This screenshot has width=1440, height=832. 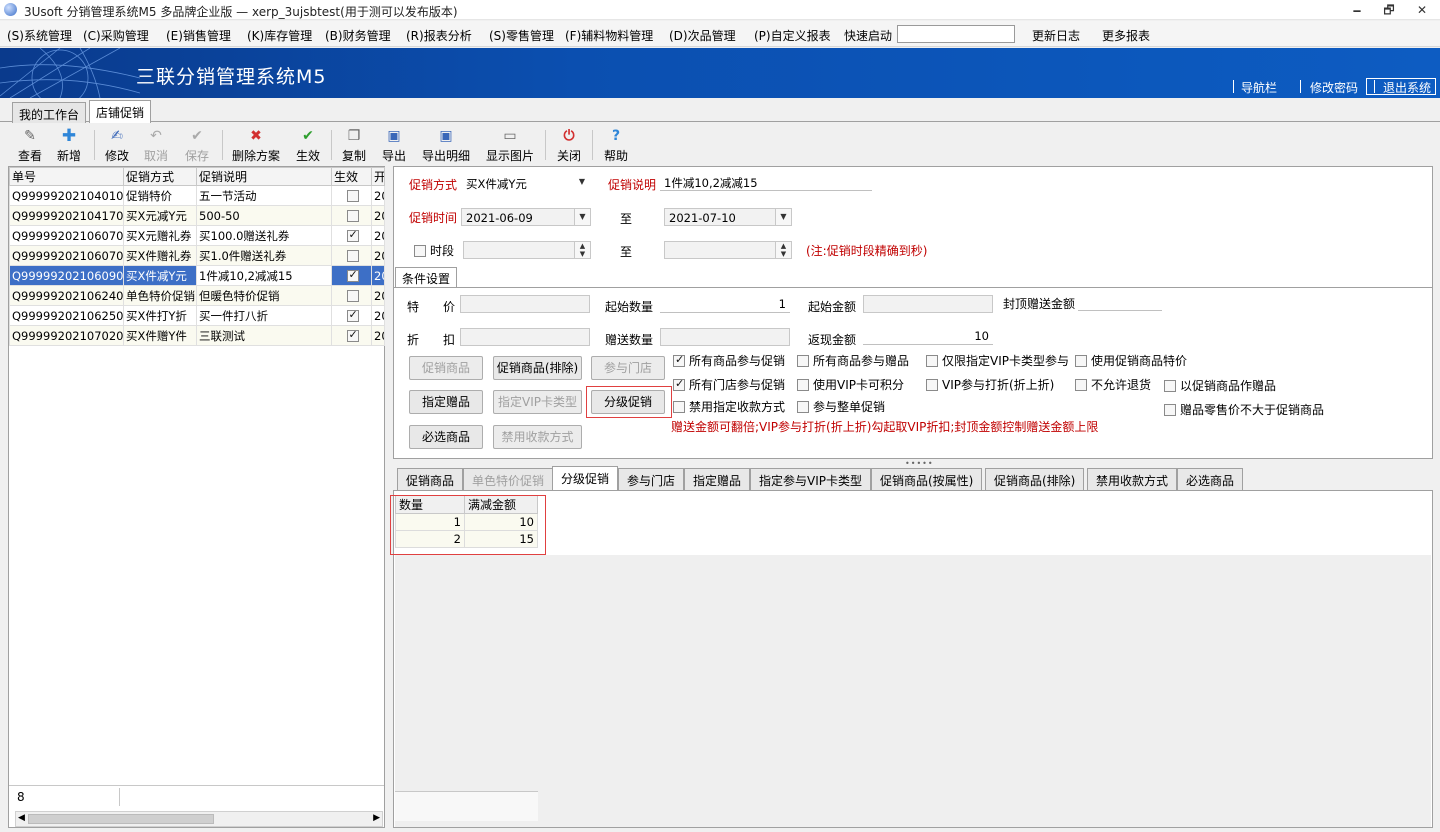 What do you see at coordinates (264, 275) in the screenshot?
I see `cell-desc: 1件减10,2减减15` at bounding box center [264, 275].